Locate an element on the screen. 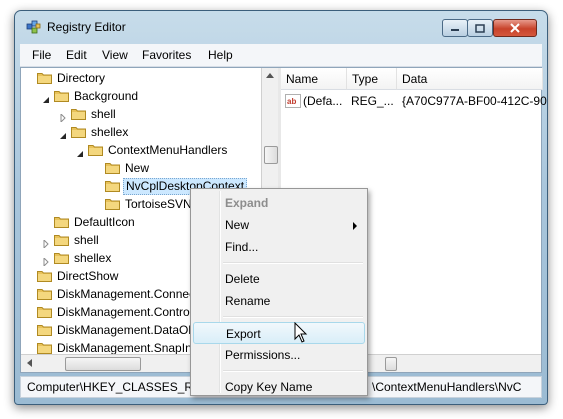  scroll-thumb is located at coordinates (271, 155).